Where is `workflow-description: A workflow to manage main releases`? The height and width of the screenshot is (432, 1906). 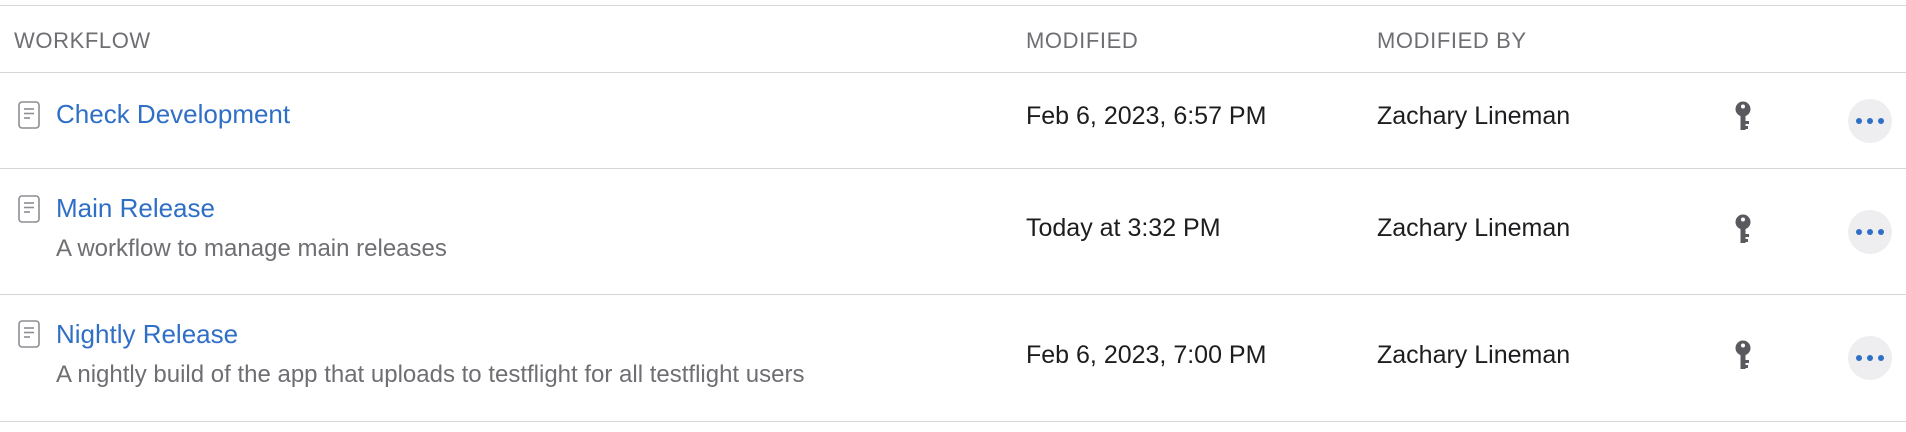 workflow-description: A workflow to manage main releases is located at coordinates (251, 248).